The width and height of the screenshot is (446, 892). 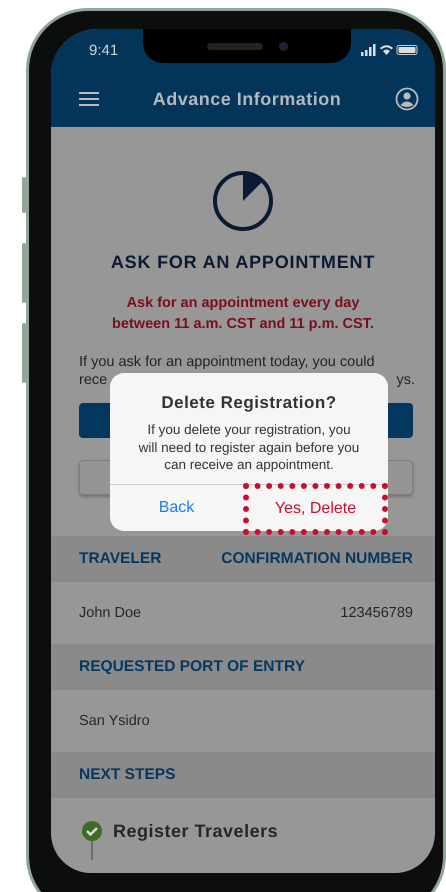 I want to click on port-value: San Ysidro, so click(x=114, y=721).